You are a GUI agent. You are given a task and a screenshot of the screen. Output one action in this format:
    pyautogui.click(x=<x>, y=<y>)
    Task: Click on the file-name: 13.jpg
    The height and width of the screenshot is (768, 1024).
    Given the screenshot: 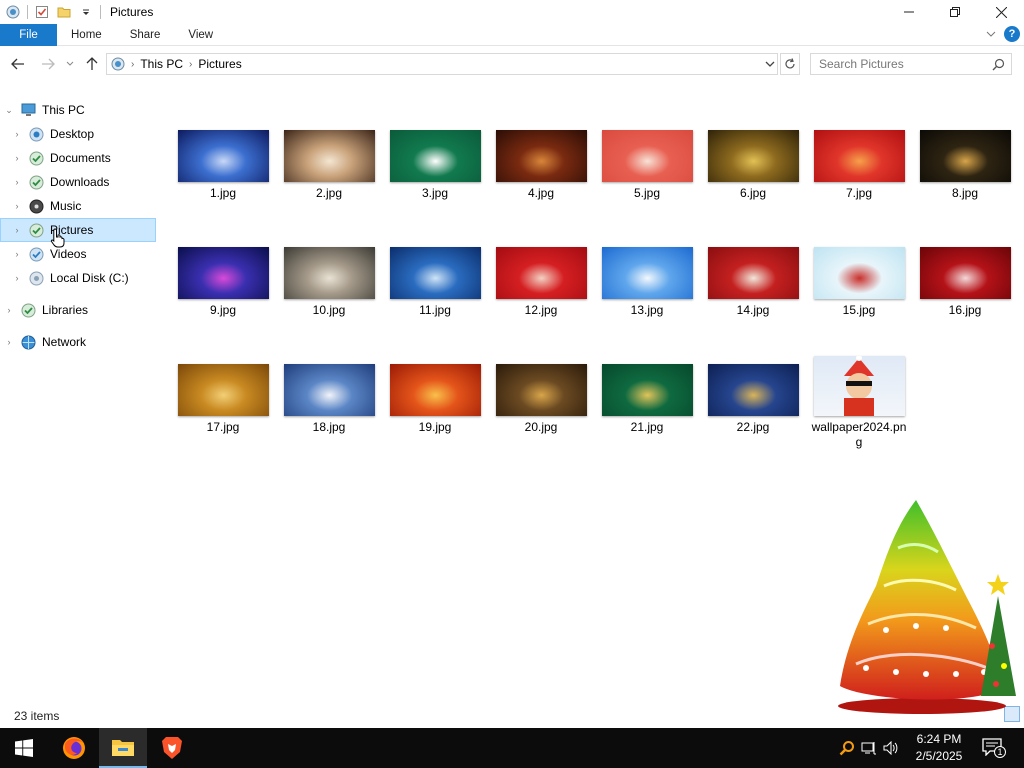 What is the action you would take?
    pyautogui.click(x=647, y=310)
    